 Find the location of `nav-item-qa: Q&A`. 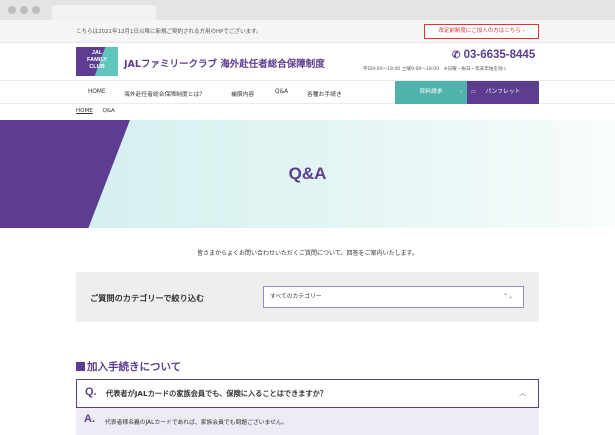

nav-item-qa: Q&A is located at coordinates (281, 92).